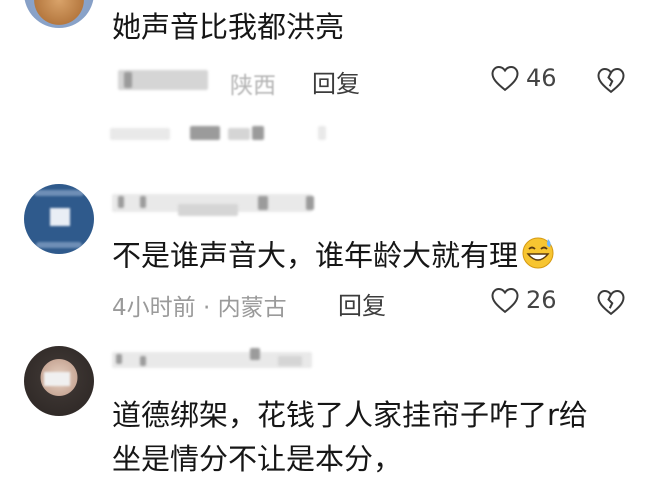 Image resolution: width=660 pixels, height=491 pixels. What do you see at coordinates (128, 80) in the screenshot?
I see `blurred-timestamp-mark` at bounding box center [128, 80].